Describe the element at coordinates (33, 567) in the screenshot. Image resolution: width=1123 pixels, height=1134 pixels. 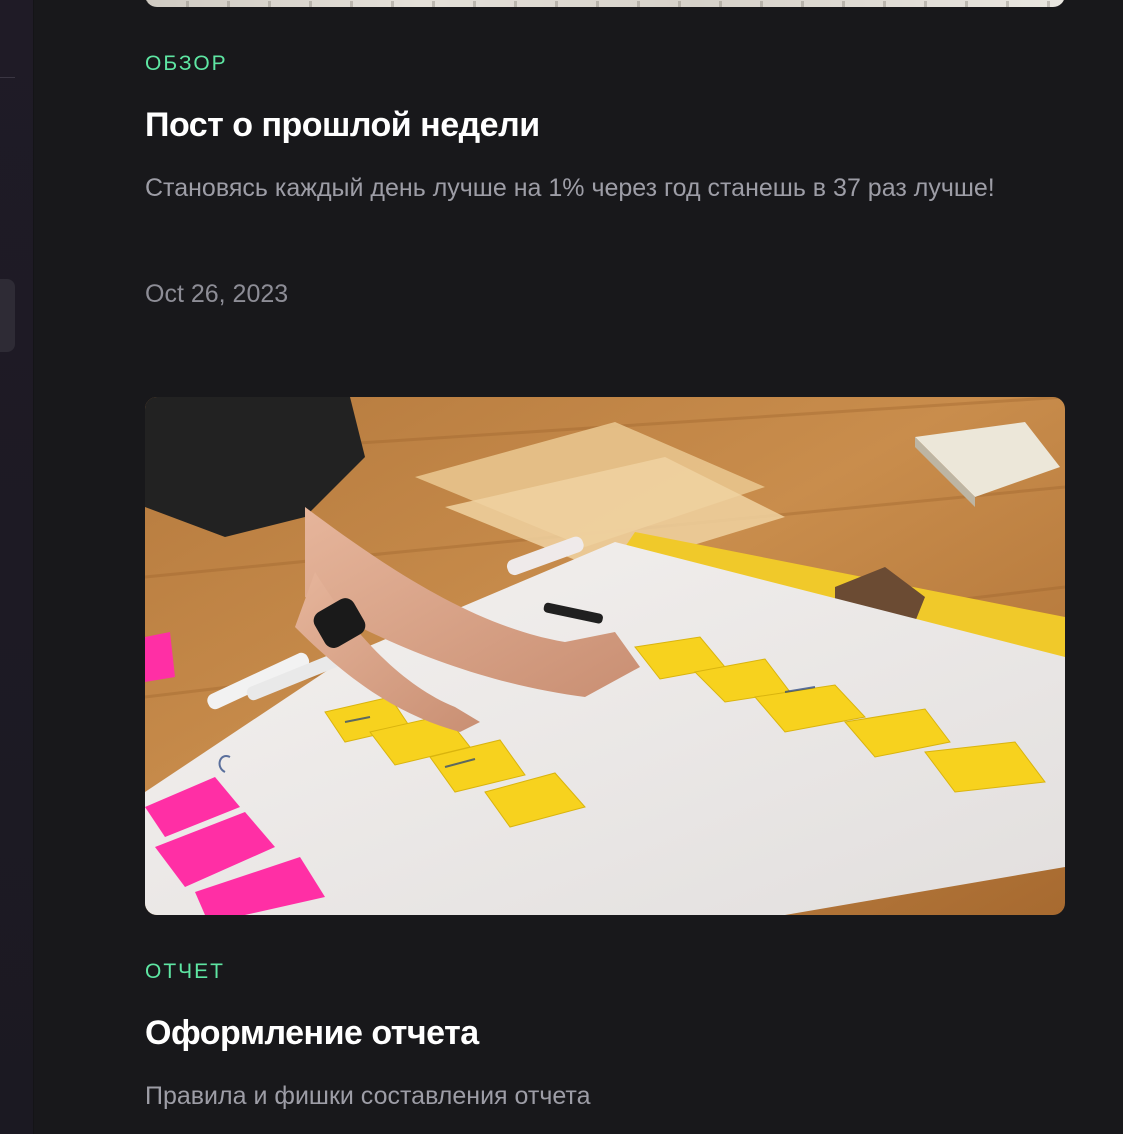
I see `sidebar-border` at that location.